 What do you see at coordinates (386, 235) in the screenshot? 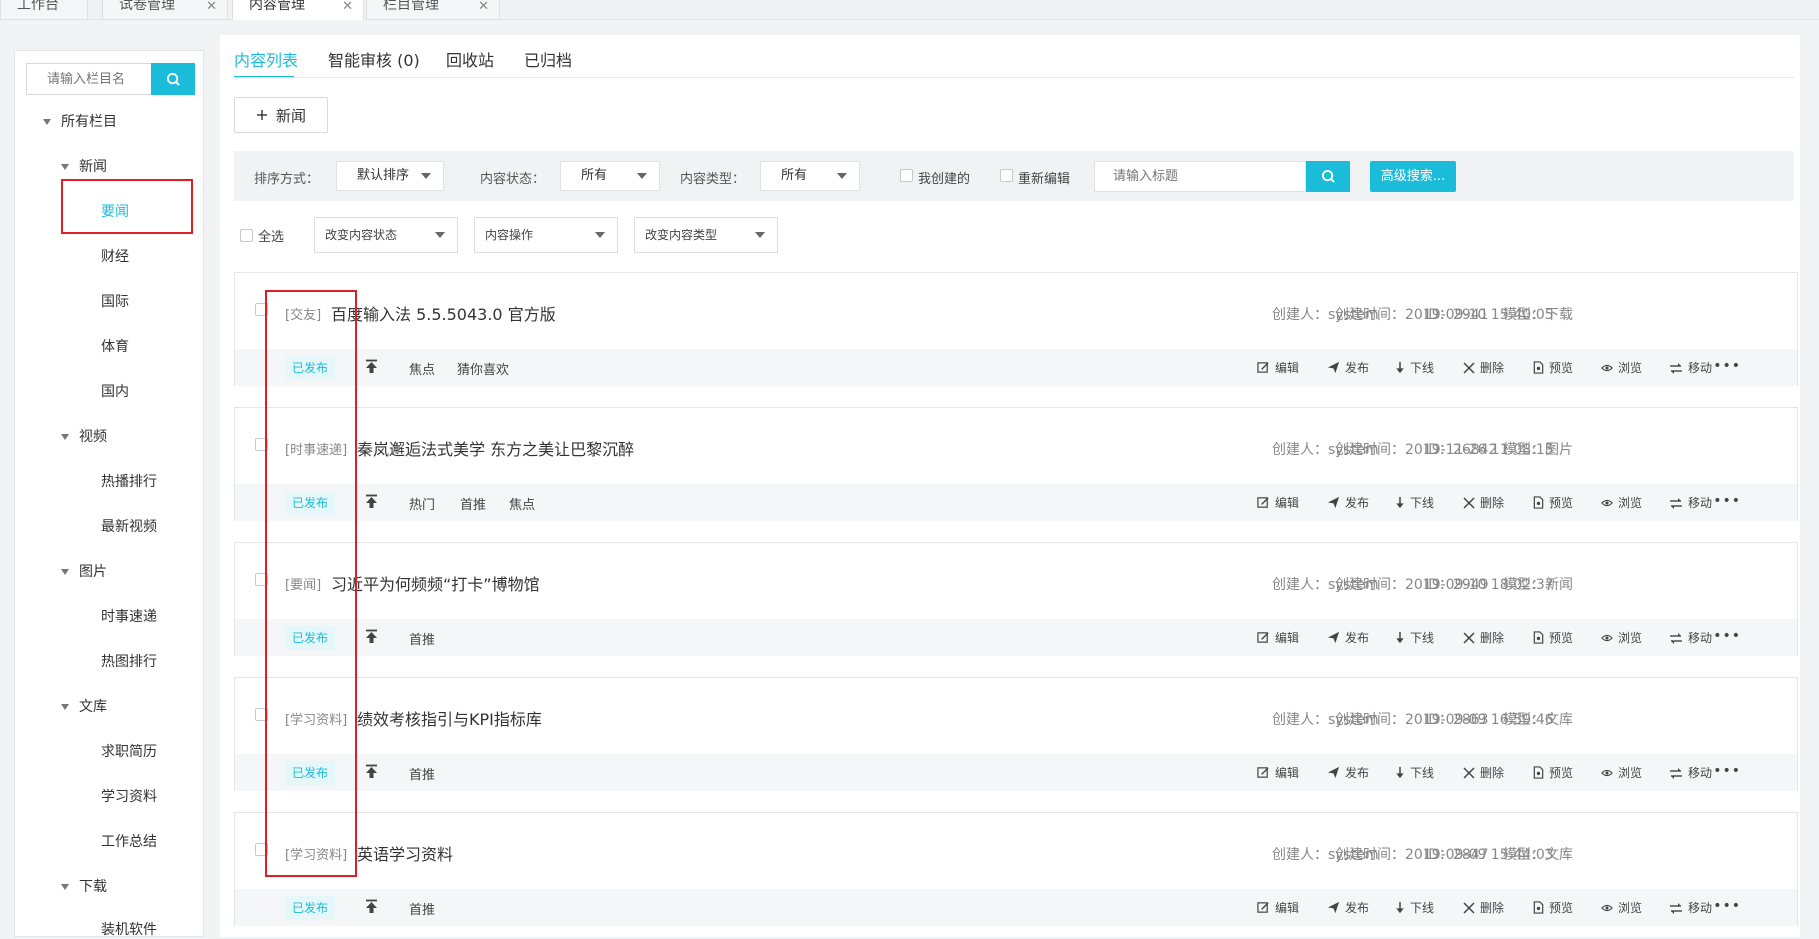
I see `change-status-select: 改变内容状态` at bounding box center [386, 235].